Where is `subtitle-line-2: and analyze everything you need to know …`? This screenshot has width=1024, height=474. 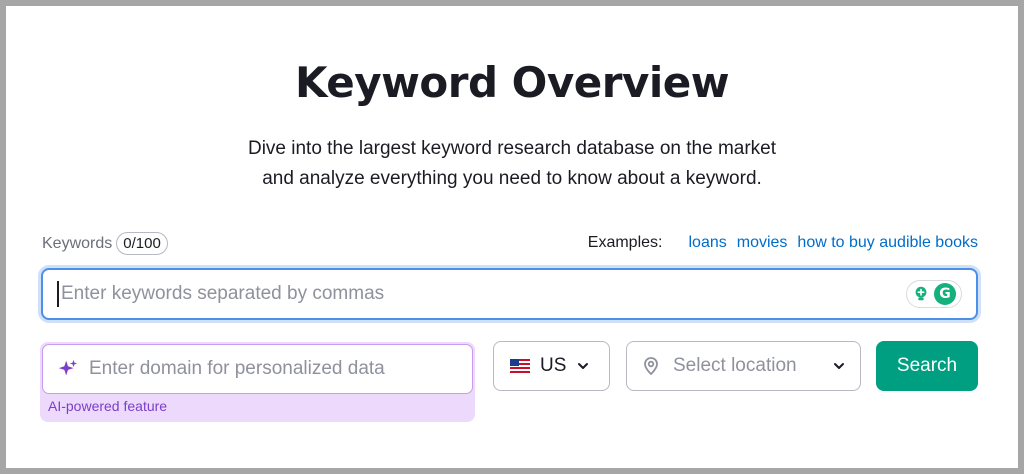 subtitle-line-2: and analyze everything you need to know … is located at coordinates (512, 178).